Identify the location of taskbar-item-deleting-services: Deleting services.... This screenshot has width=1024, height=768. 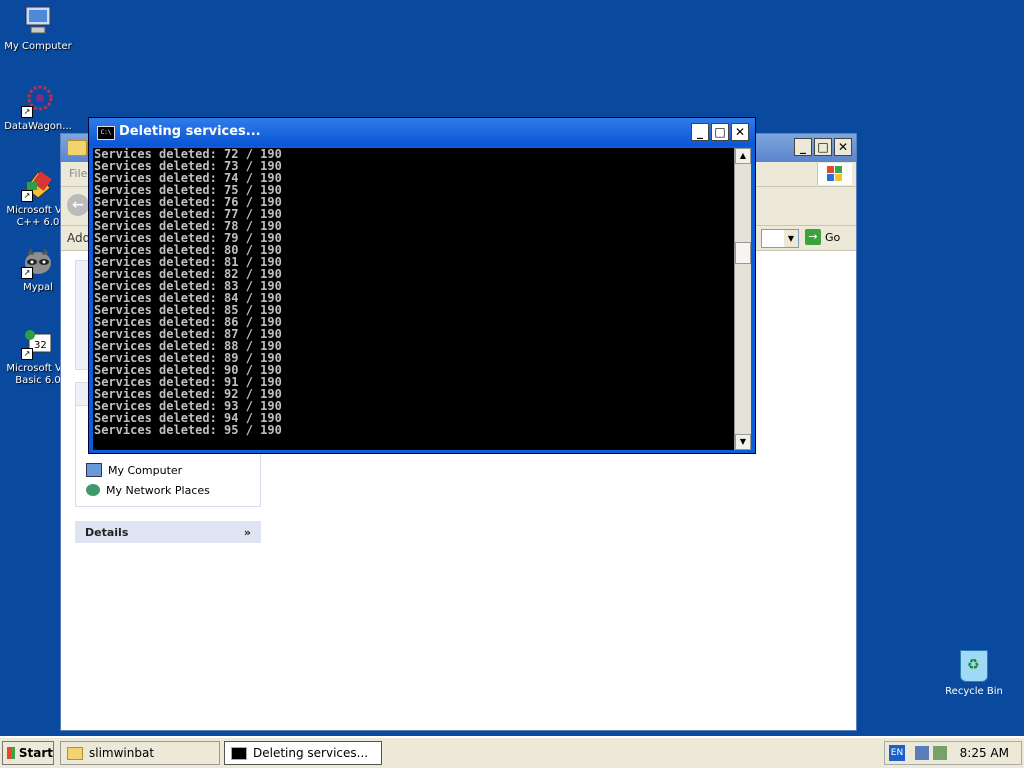
(303, 753).